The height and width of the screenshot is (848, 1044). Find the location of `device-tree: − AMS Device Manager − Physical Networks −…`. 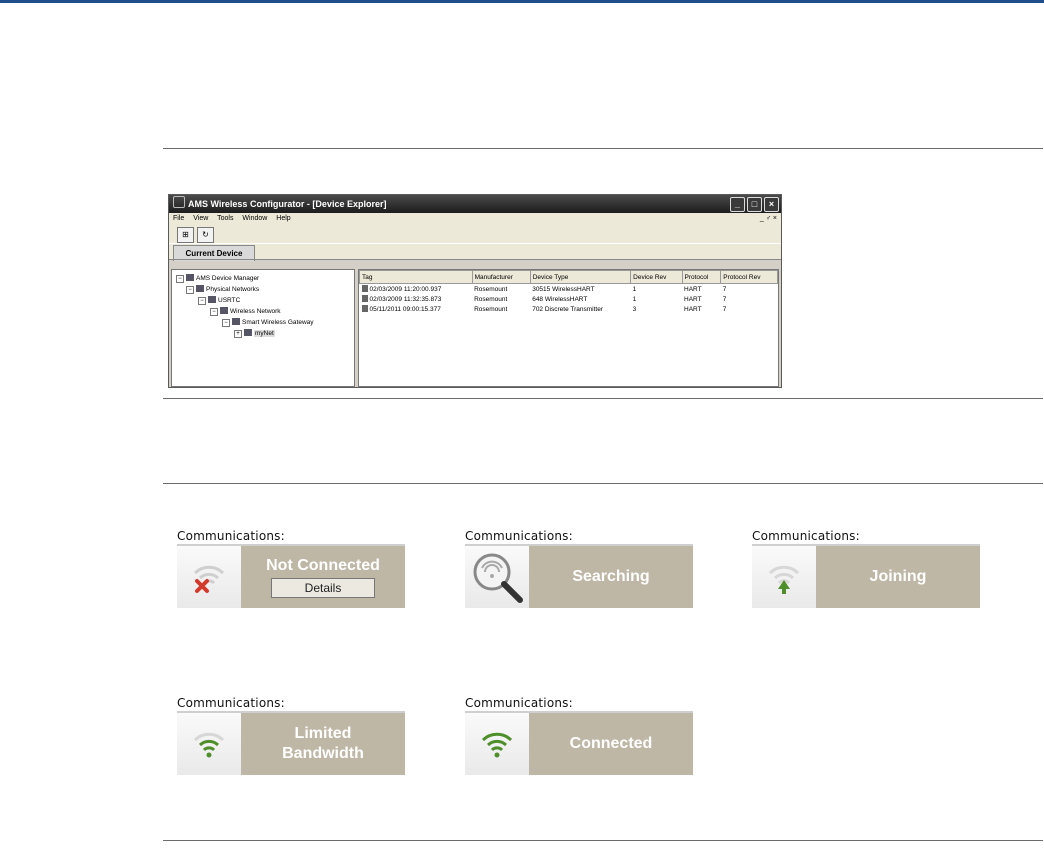

device-tree: − AMS Device Manager − Physical Networks −… is located at coordinates (263, 328).